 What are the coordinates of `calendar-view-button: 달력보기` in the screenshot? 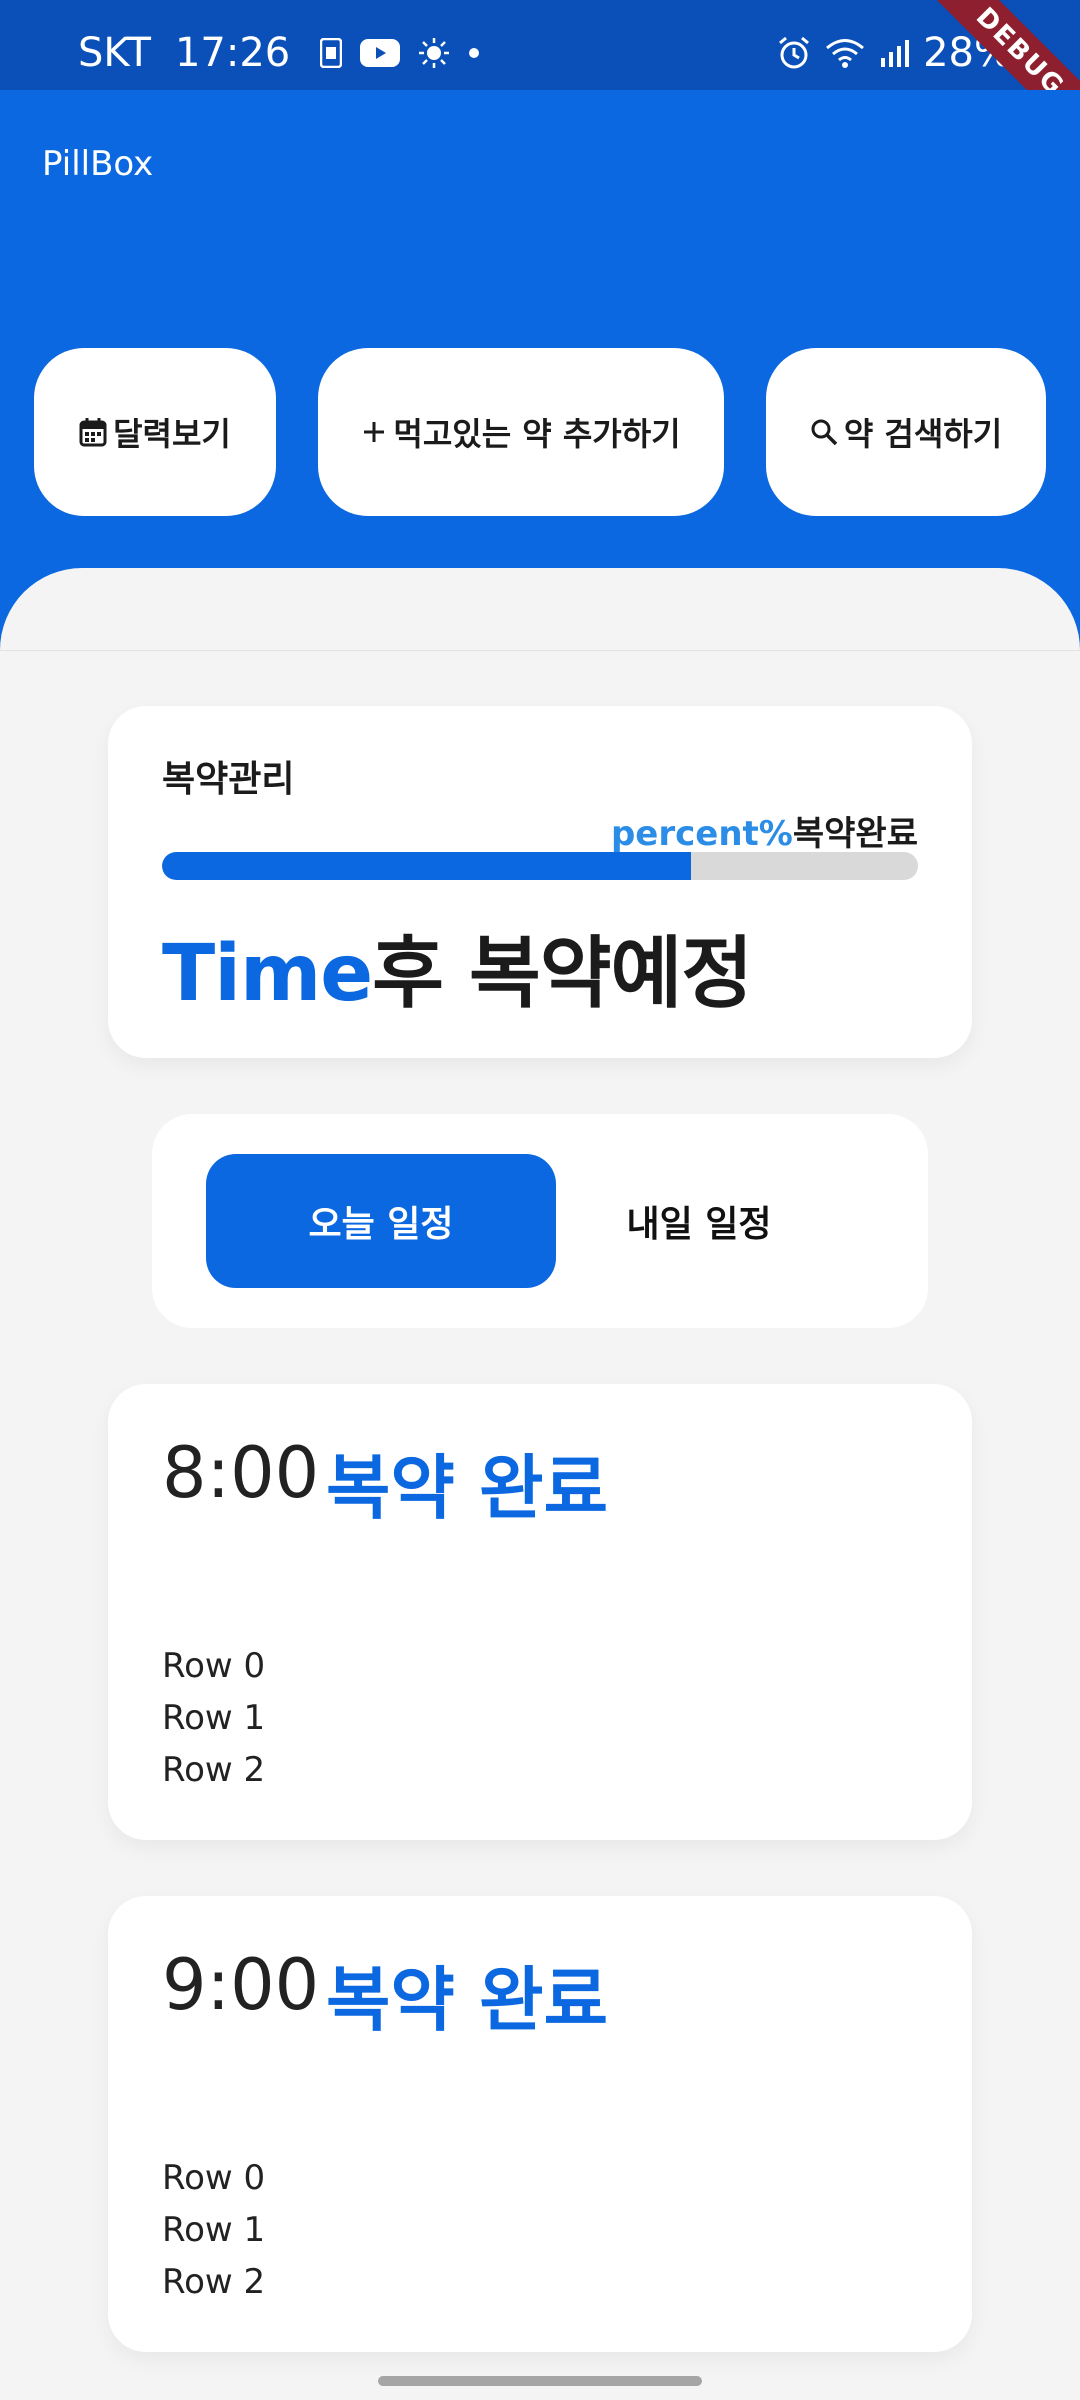 It's located at (155, 432).